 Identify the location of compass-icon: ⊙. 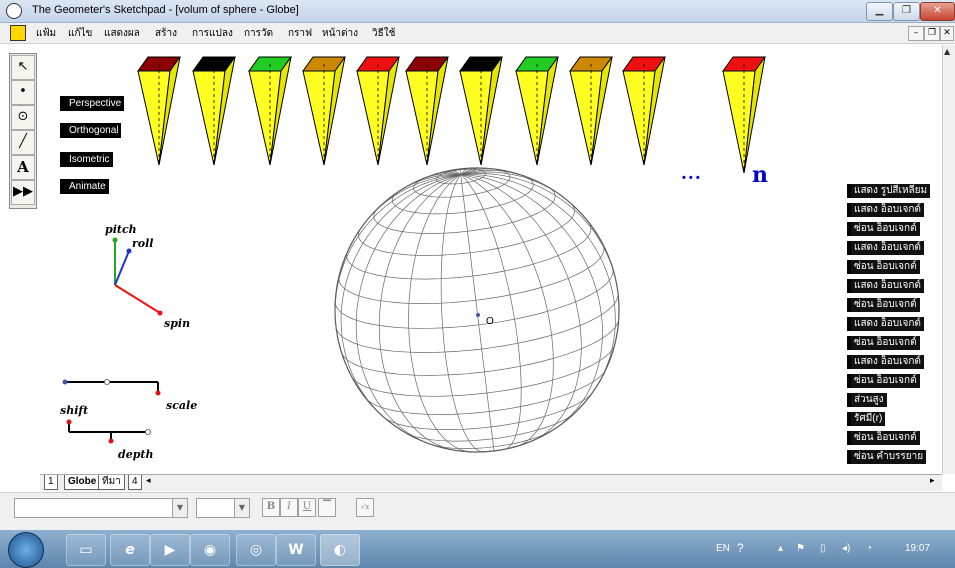
(23, 117).